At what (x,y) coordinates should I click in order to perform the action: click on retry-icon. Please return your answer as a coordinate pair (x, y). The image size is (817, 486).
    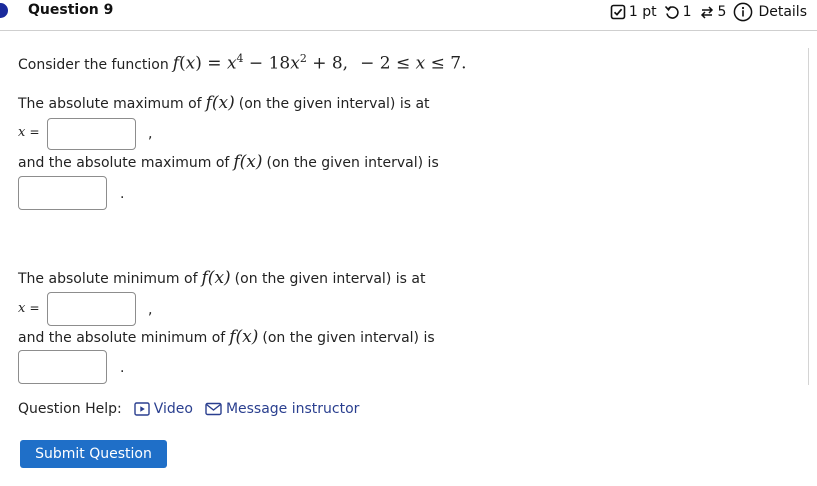
    Looking at the image, I should click on (672, 12).